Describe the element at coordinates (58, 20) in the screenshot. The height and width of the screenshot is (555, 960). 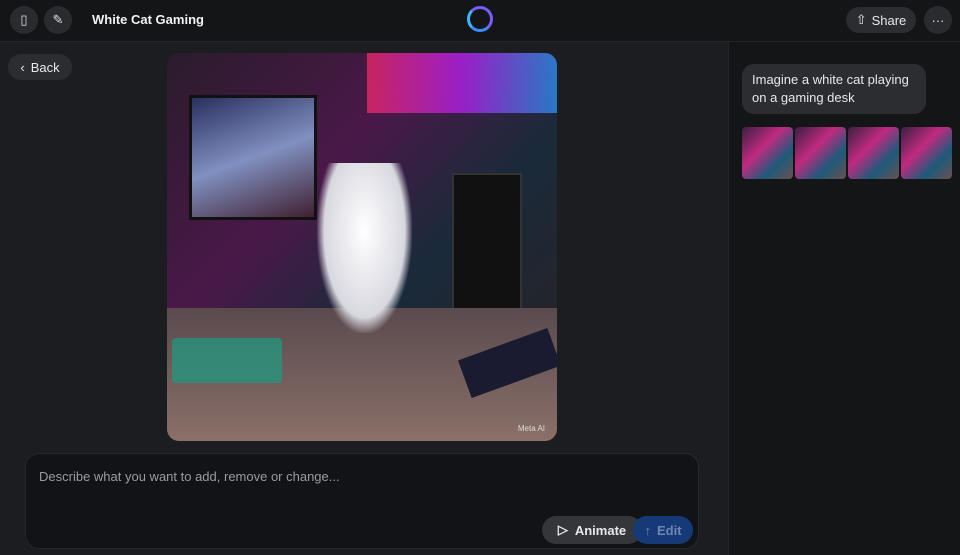
I see `new-chat-icon: ✎` at that location.